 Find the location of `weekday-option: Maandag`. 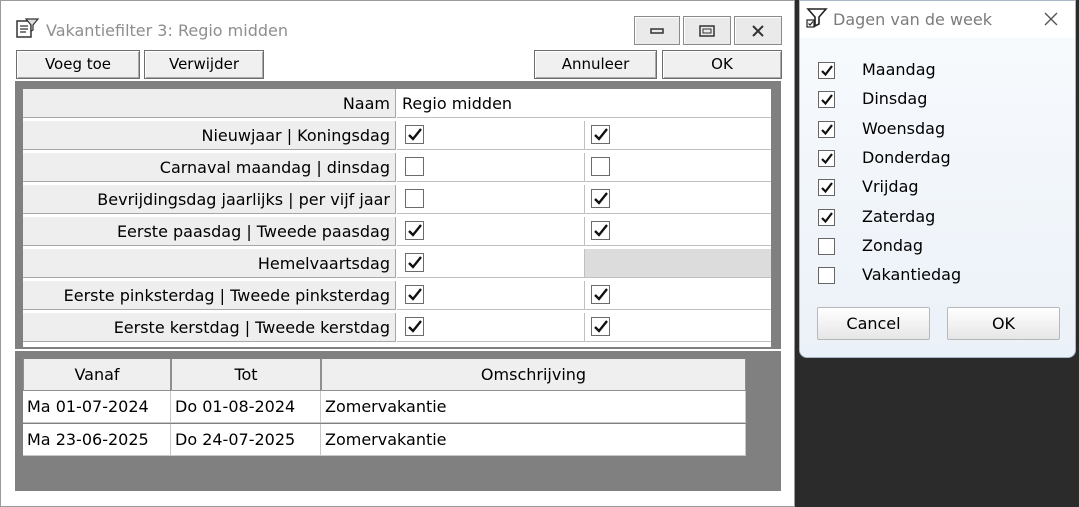

weekday-option: Maandag is located at coordinates (933, 71).